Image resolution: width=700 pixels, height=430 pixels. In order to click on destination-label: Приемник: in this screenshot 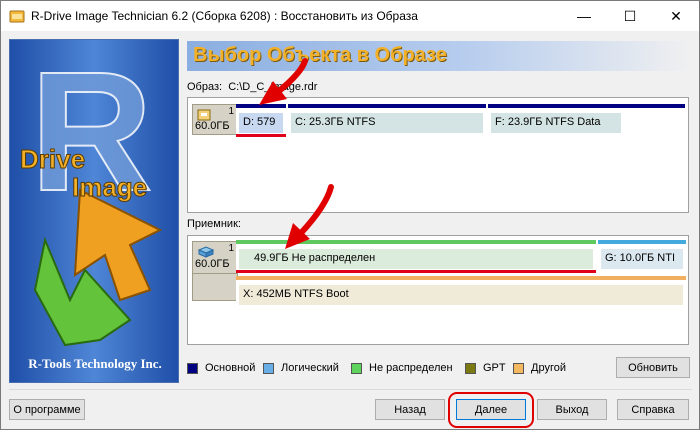, I will do `click(214, 224)`.